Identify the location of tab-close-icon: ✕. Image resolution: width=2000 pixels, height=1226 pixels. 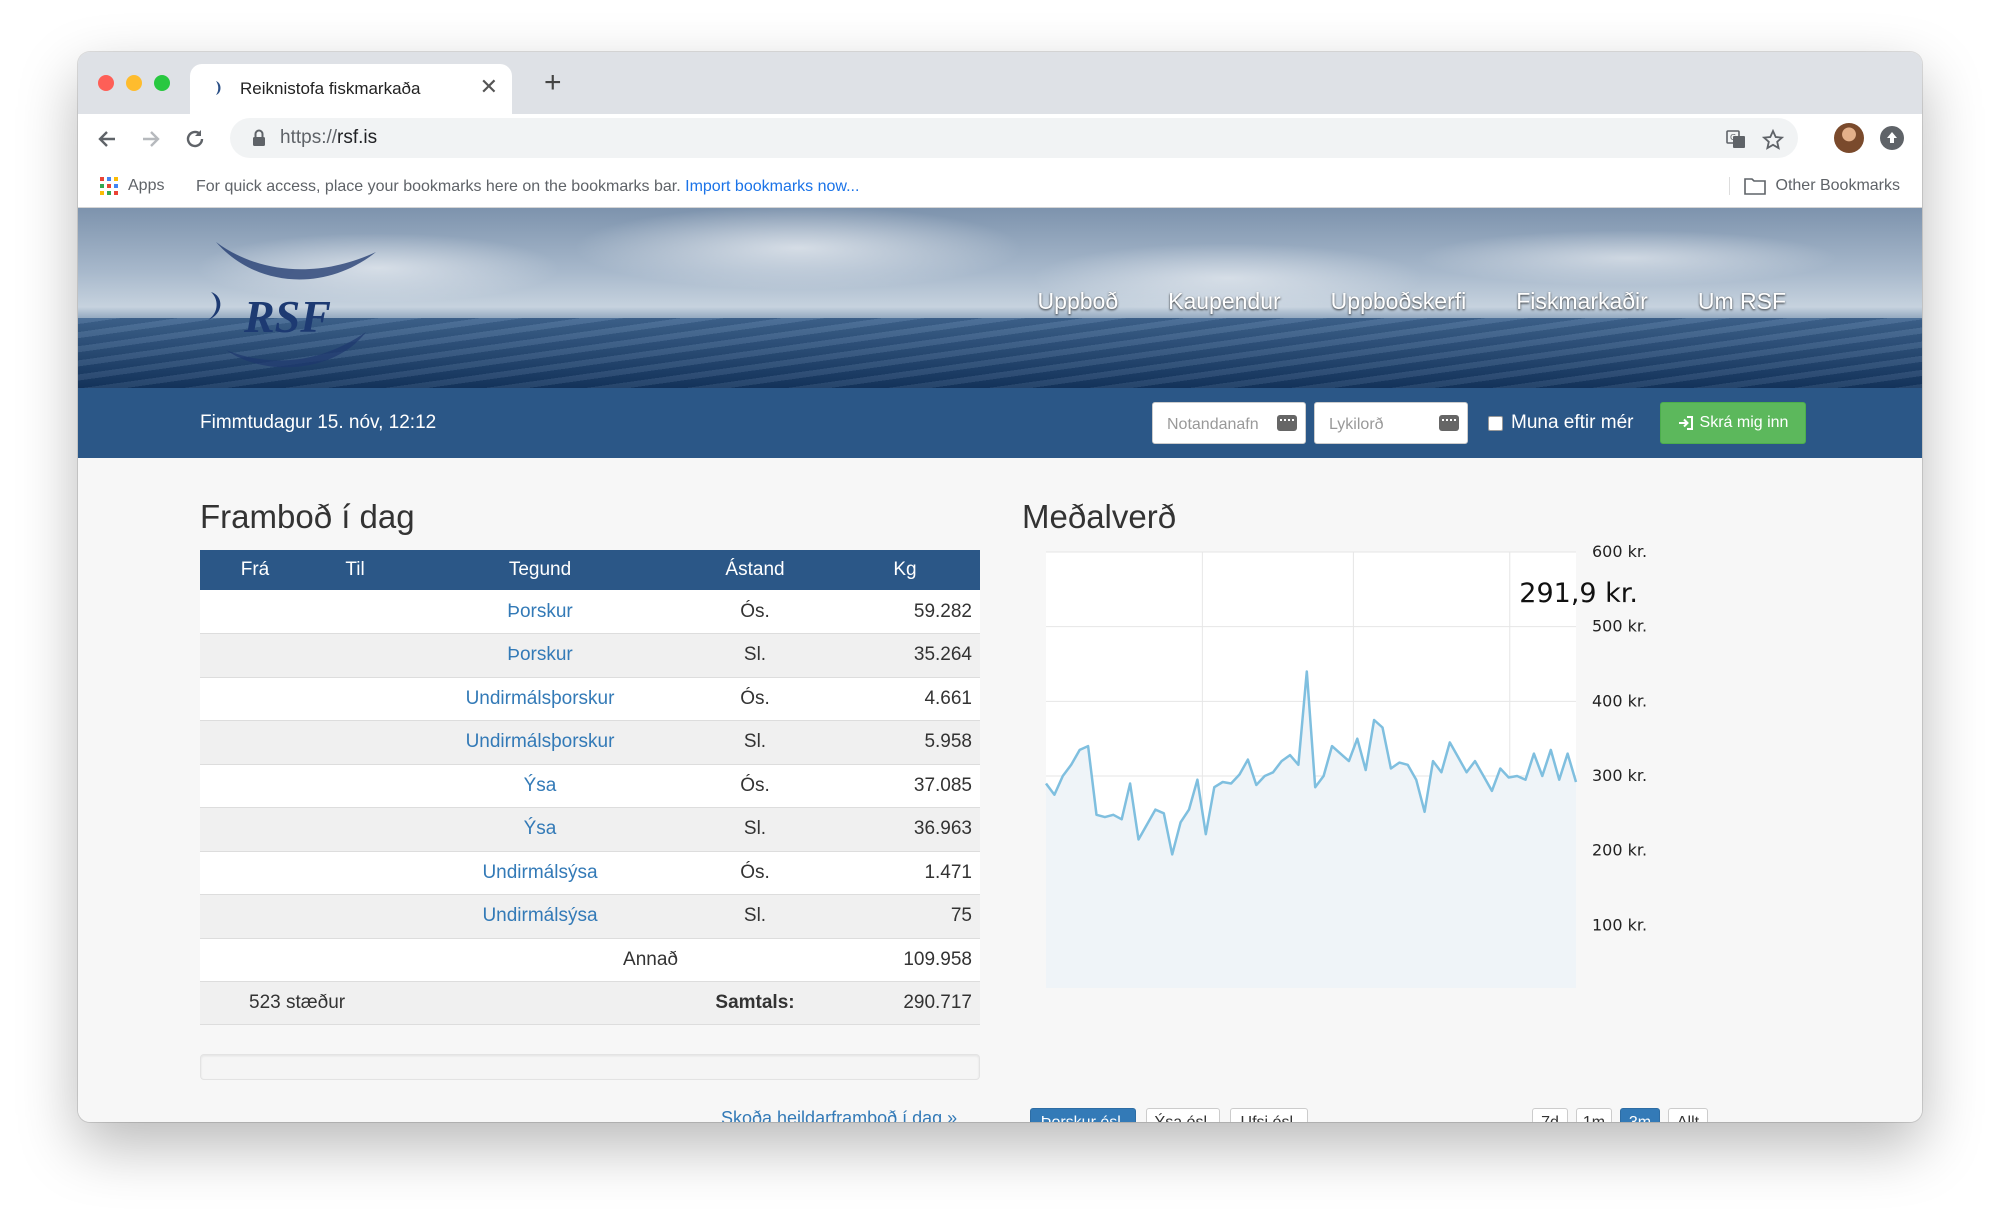
(489, 87).